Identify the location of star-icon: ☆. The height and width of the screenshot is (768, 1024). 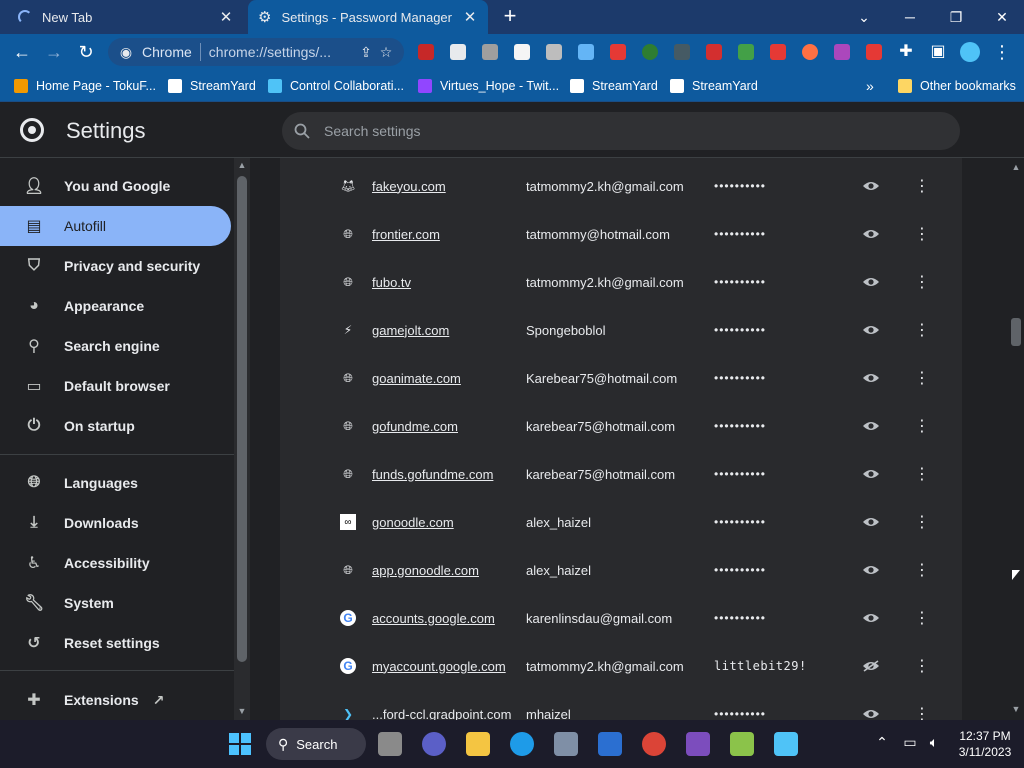
(386, 52).